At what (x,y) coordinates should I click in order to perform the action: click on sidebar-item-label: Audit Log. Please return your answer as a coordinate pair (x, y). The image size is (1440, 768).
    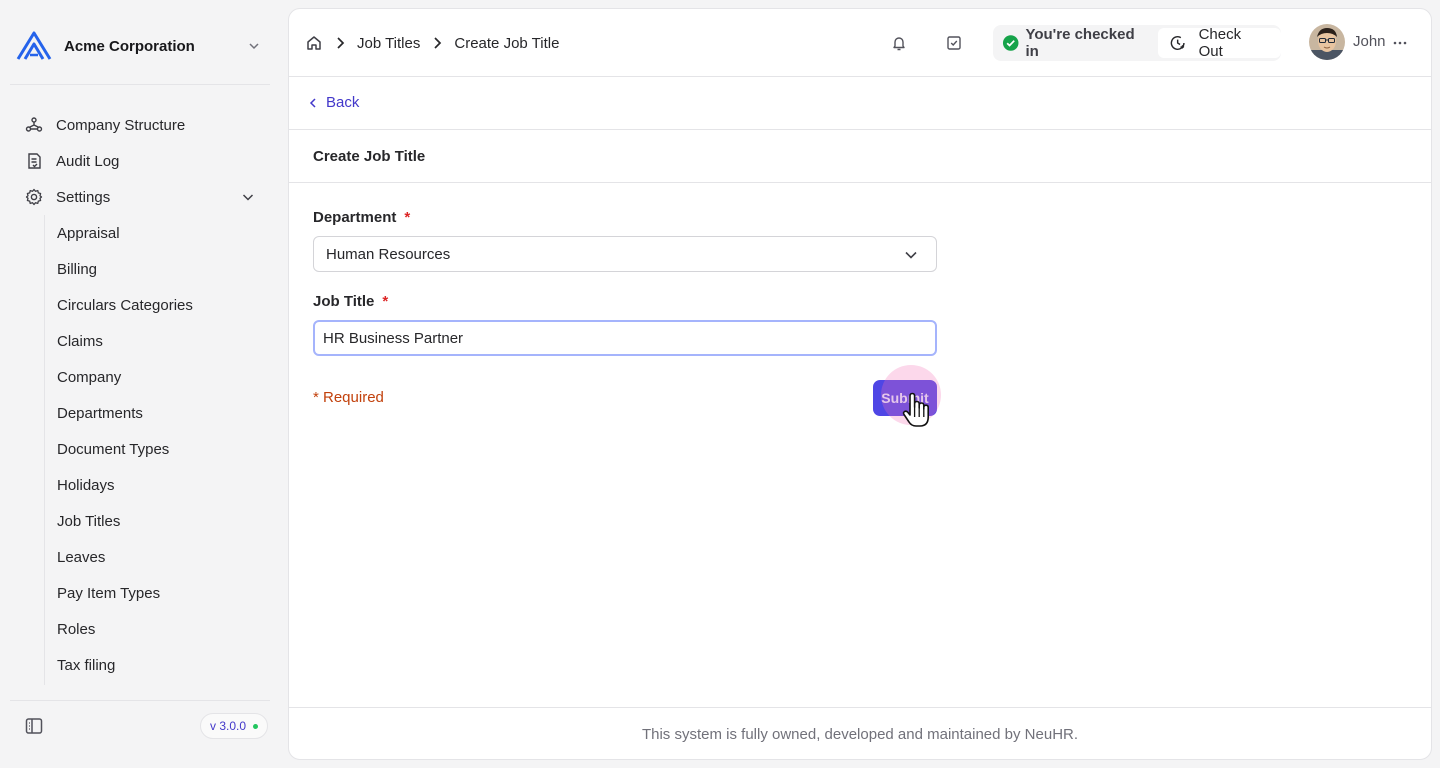
    Looking at the image, I should click on (88, 161).